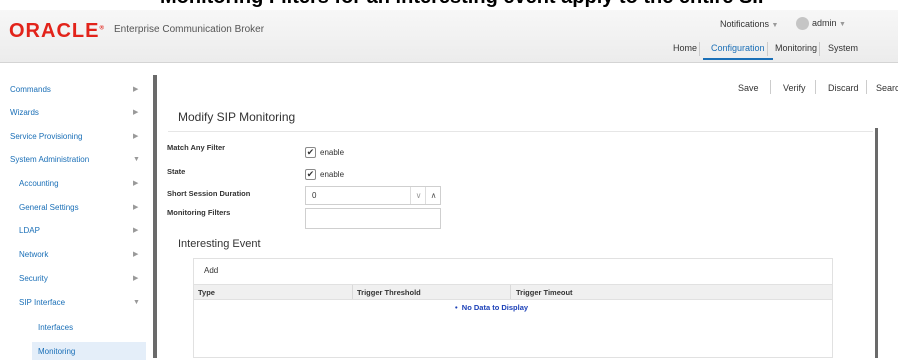 This screenshot has height=363, width=898. What do you see at coordinates (189, 29) in the screenshot?
I see `app-name: Enterprise Communication Broker` at bounding box center [189, 29].